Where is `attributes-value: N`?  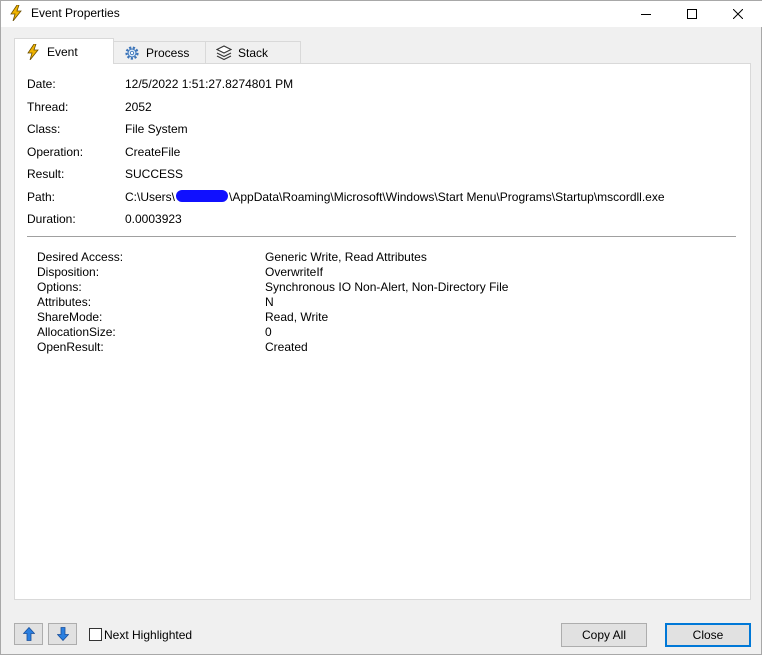 attributes-value: N is located at coordinates (269, 302).